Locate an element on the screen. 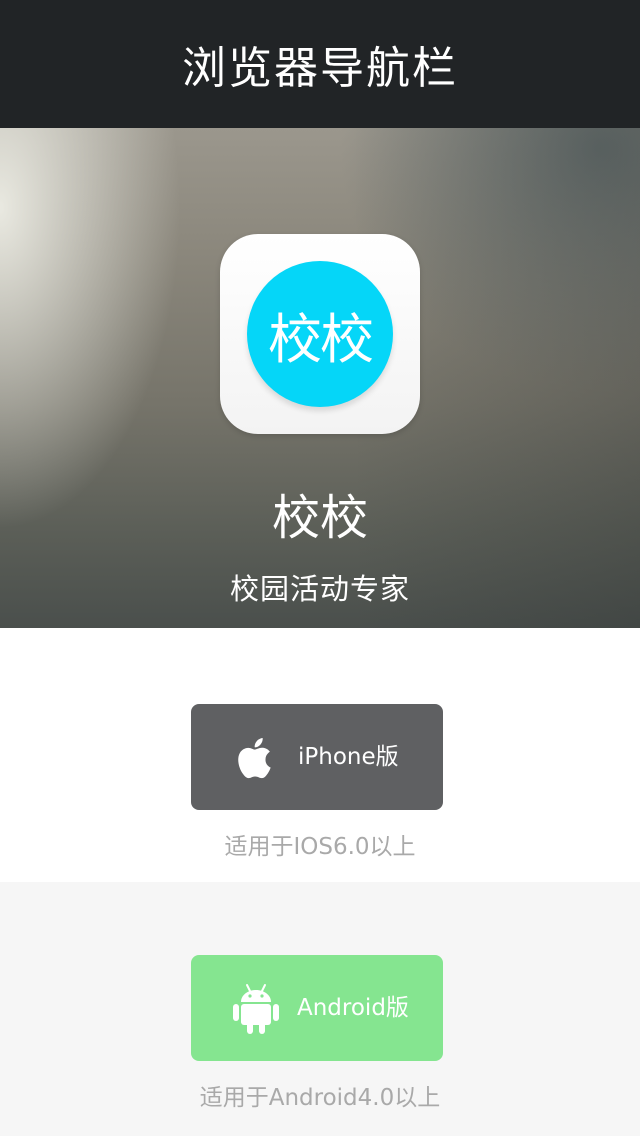 The image size is (640, 1136). app-icon: 校校 is located at coordinates (320, 334).